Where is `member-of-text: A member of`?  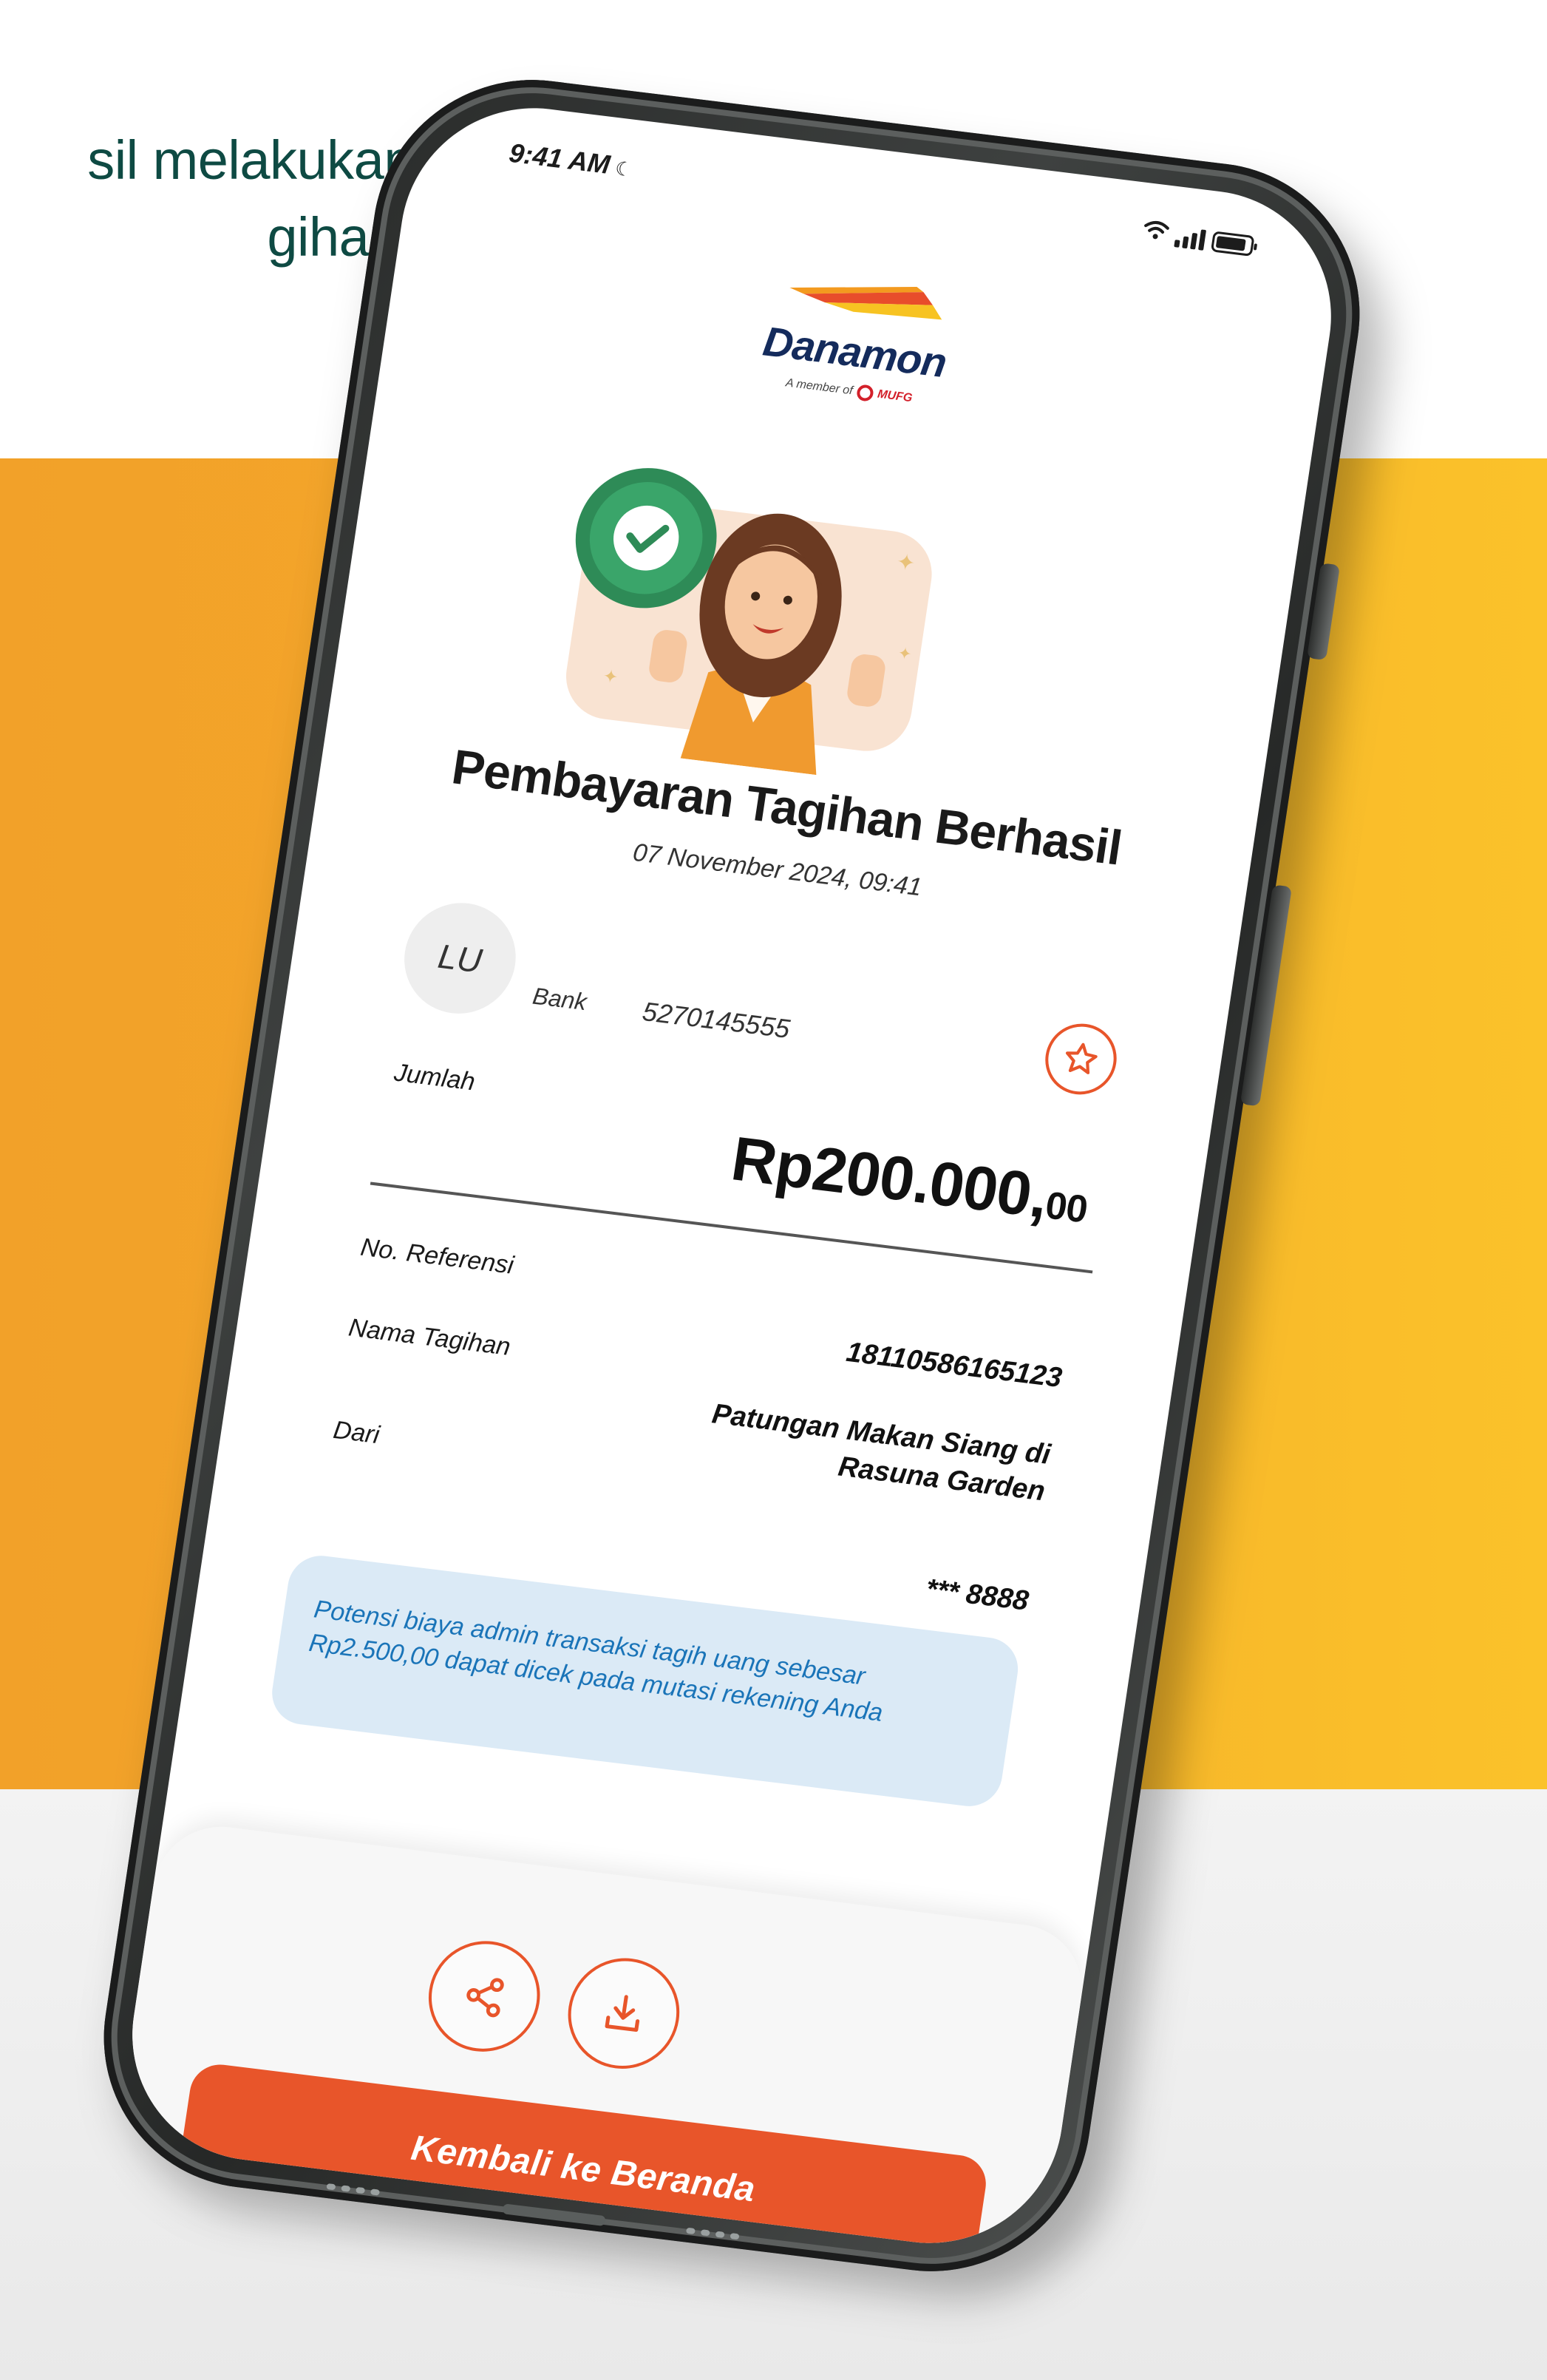 member-of-text: A member of is located at coordinates (819, 387).